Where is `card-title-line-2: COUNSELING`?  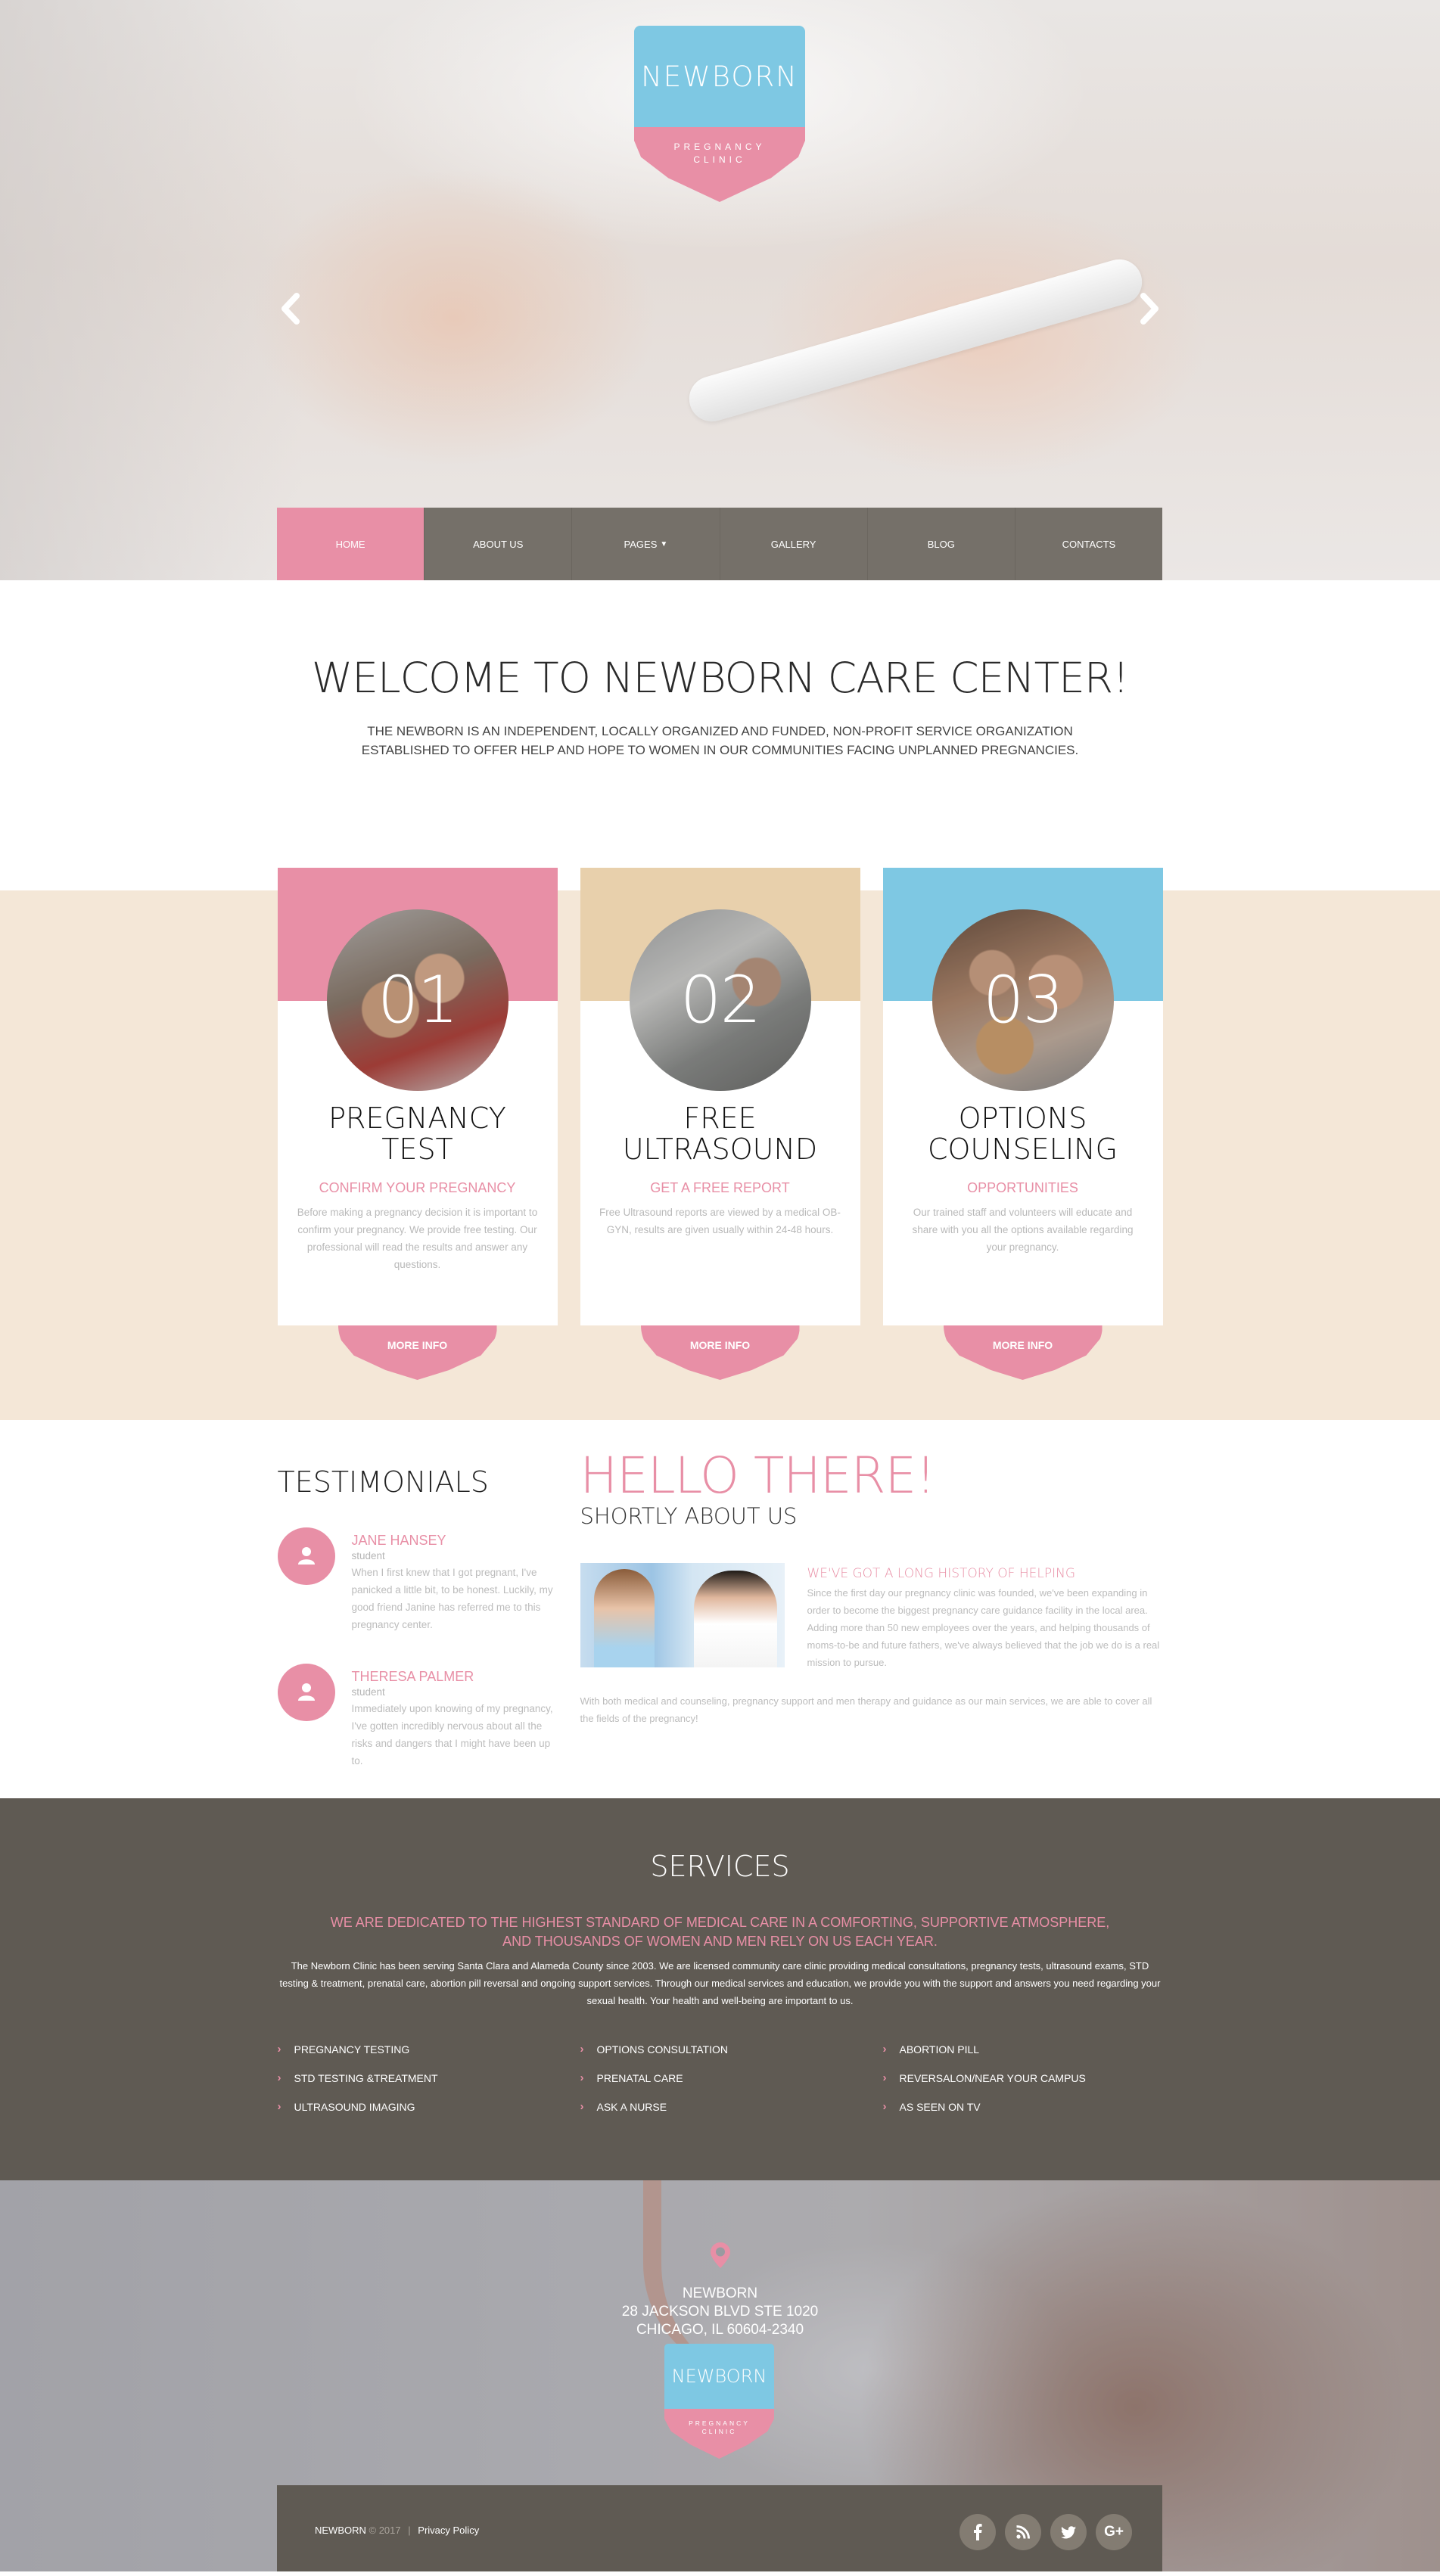
card-title-line-2: COUNSELING is located at coordinates (1023, 1149).